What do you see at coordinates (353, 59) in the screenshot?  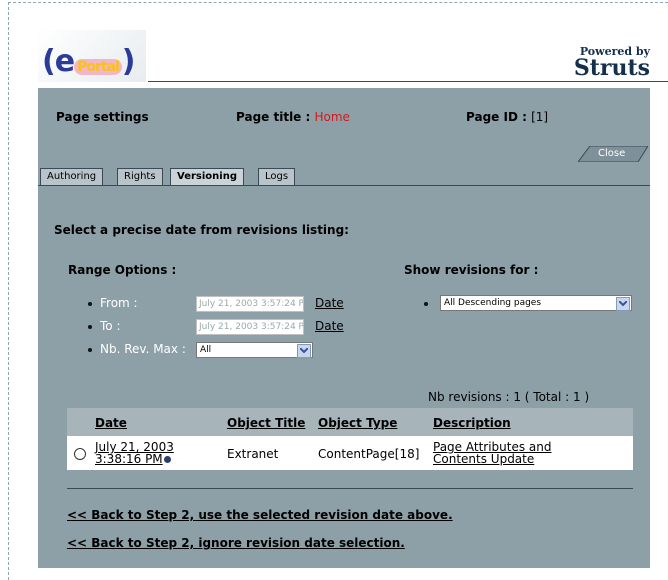 I see `header: (e Portal) Powered by Struts` at bounding box center [353, 59].